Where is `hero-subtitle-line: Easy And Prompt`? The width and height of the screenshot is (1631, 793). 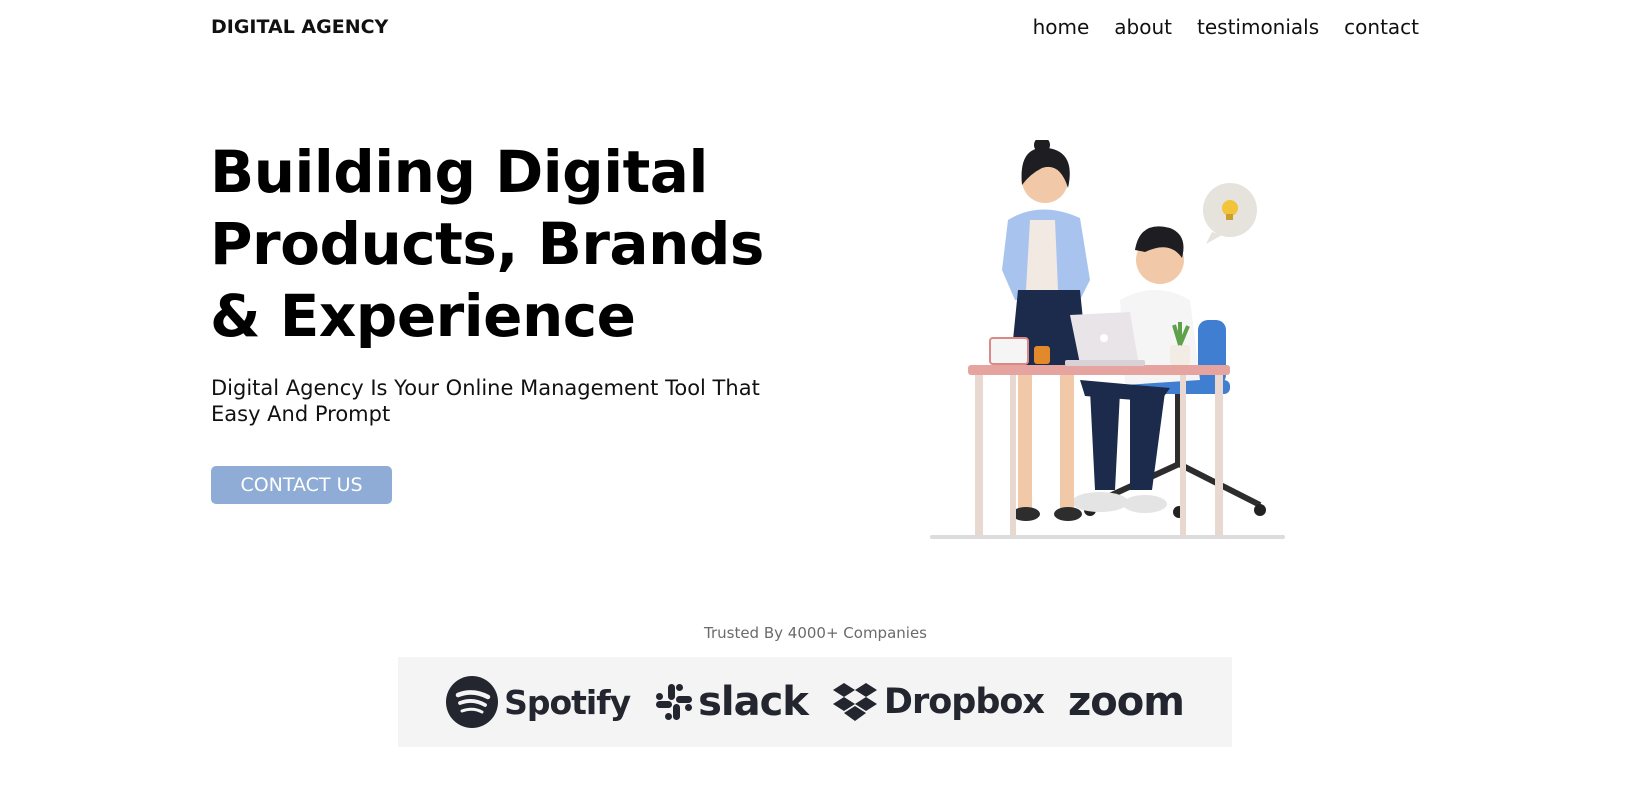
hero-subtitle-line: Easy And Prompt is located at coordinates (301, 414).